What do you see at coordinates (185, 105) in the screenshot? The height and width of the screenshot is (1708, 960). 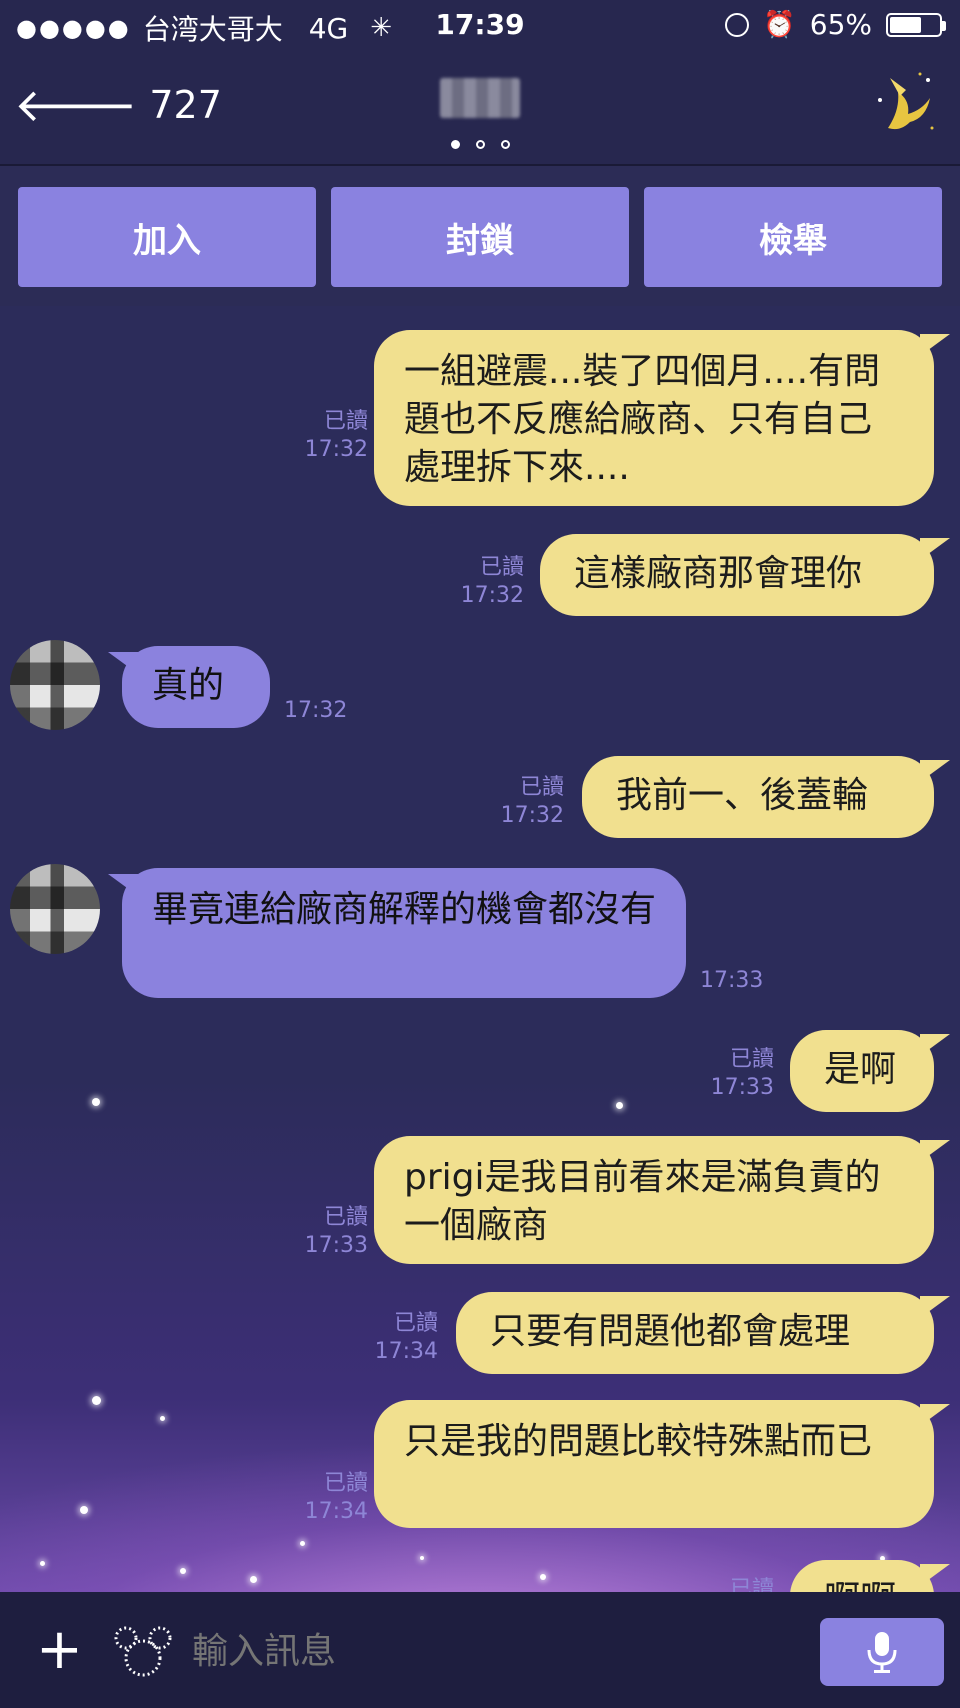 I see `unread-count: 727` at bounding box center [185, 105].